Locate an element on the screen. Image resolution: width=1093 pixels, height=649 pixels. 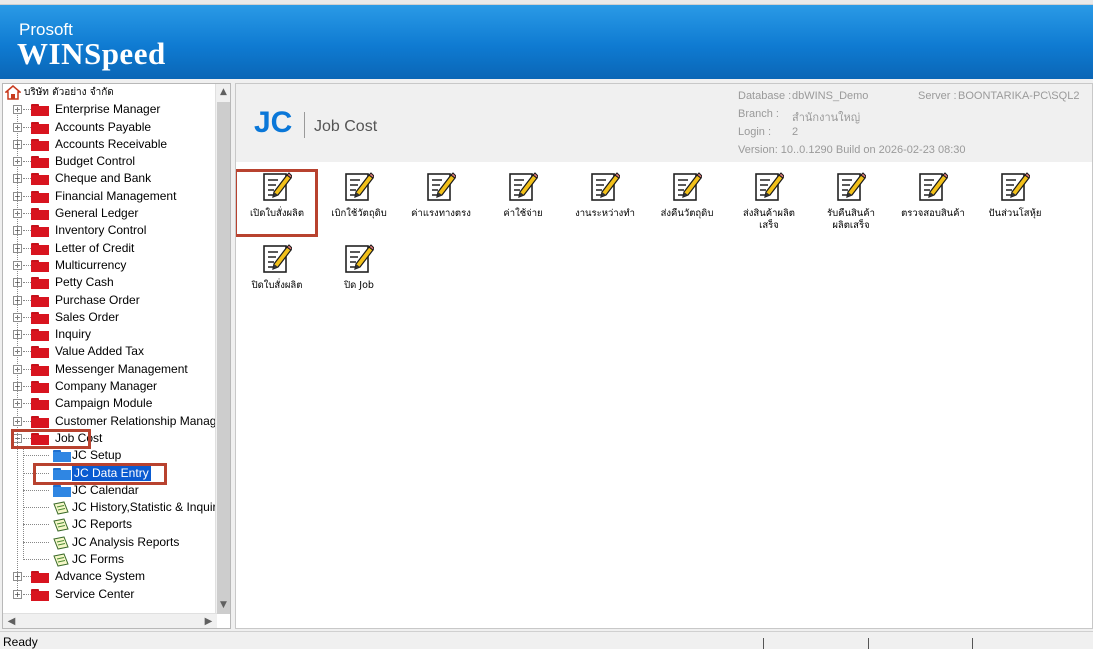
function-icon-6: ส่งคืนวัตถุดิบ is located at coordinates (687, 195).